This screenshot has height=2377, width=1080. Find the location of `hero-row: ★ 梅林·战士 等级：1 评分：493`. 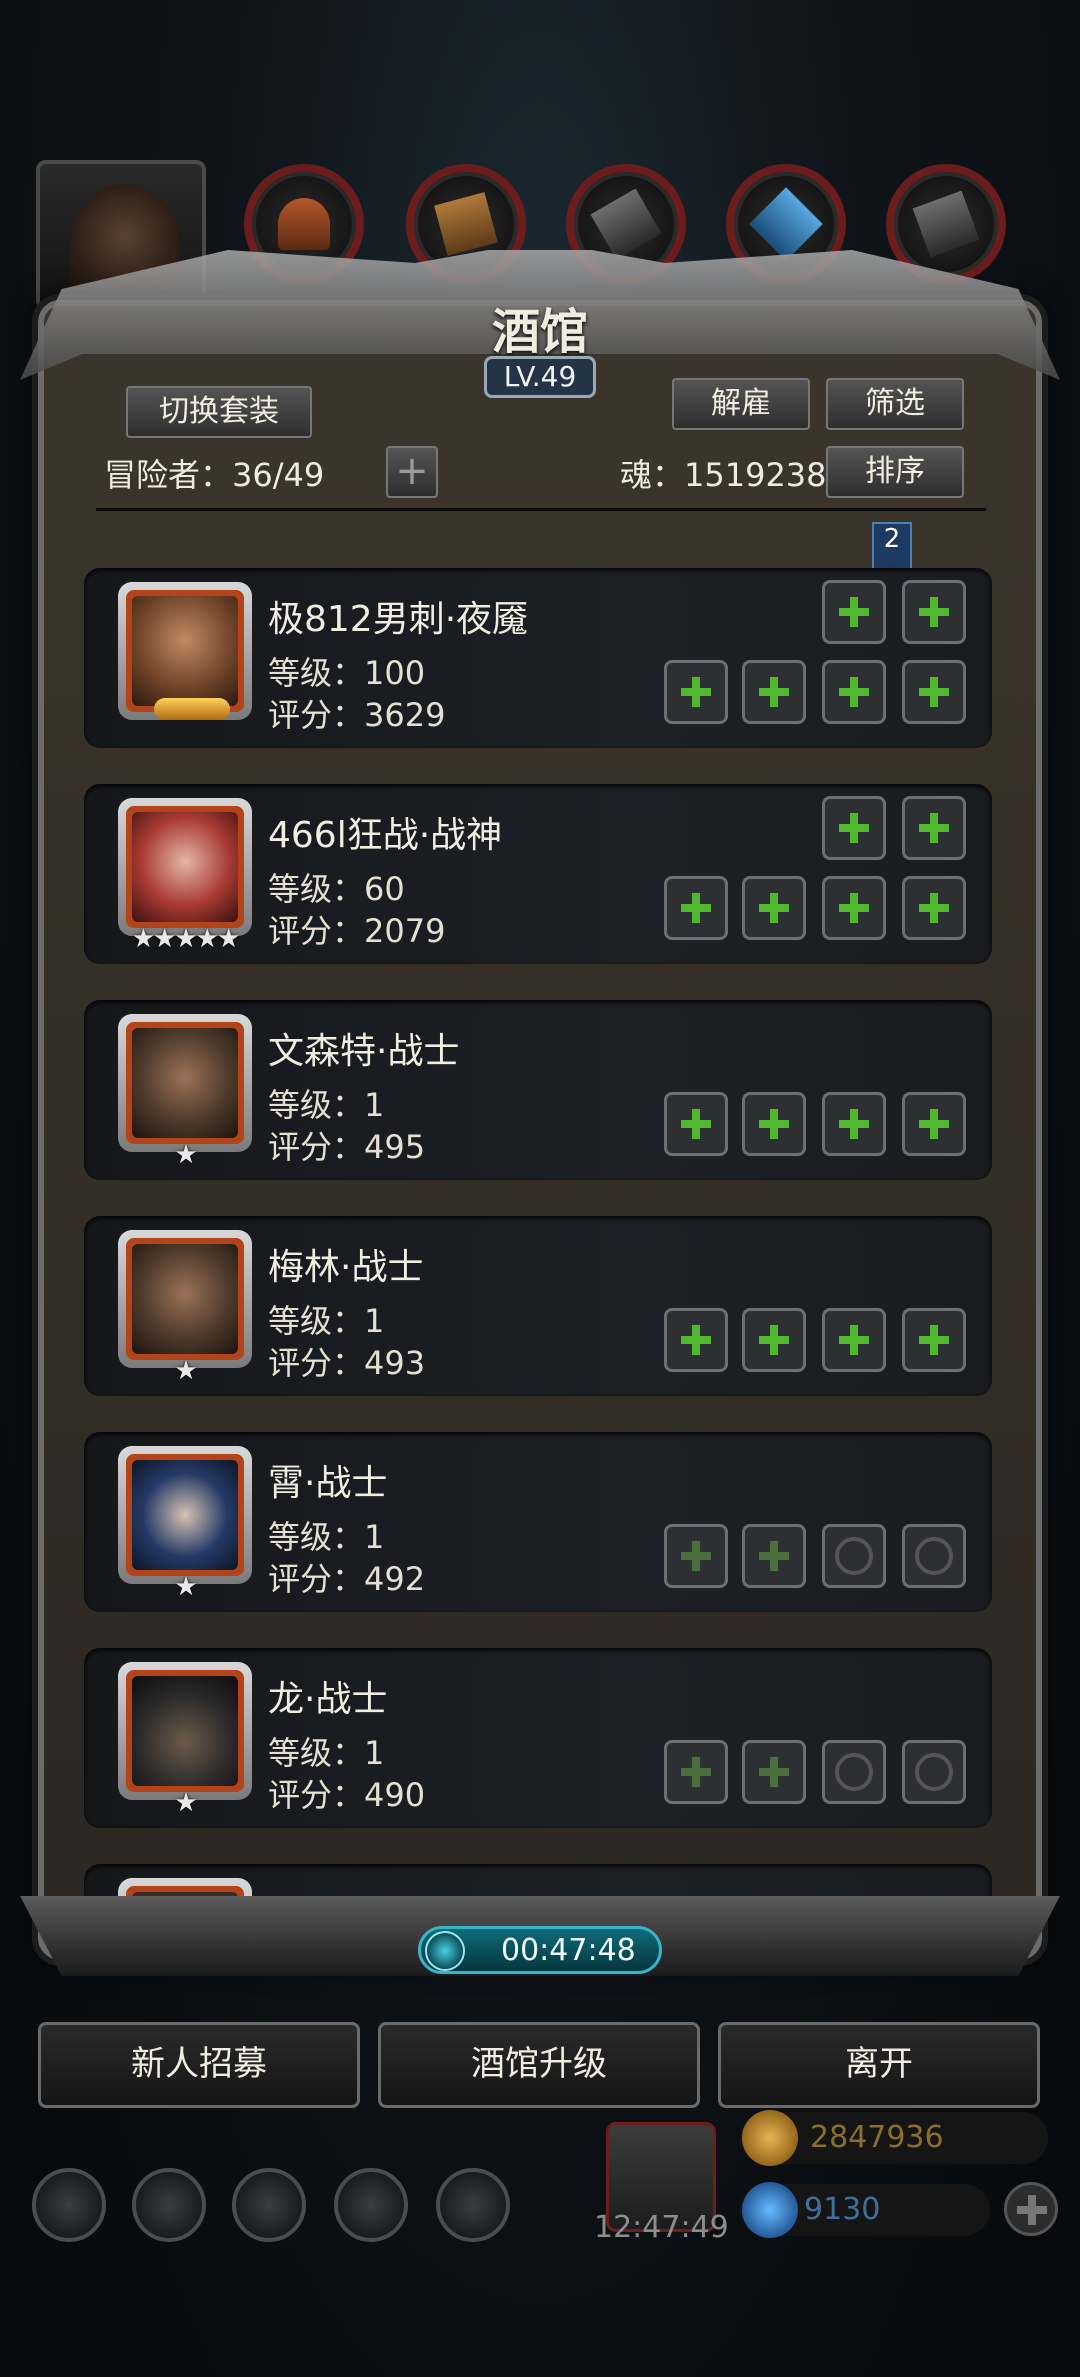

hero-row: ★ 梅林·战士 等级：1 评分：493 is located at coordinates (538, 1306).